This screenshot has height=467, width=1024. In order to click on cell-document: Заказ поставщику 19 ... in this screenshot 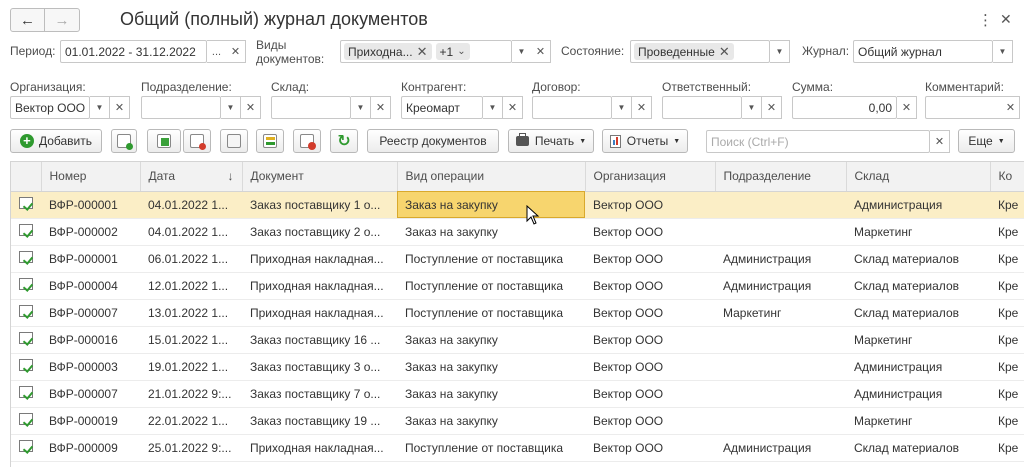, I will do `click(319, 421)`.